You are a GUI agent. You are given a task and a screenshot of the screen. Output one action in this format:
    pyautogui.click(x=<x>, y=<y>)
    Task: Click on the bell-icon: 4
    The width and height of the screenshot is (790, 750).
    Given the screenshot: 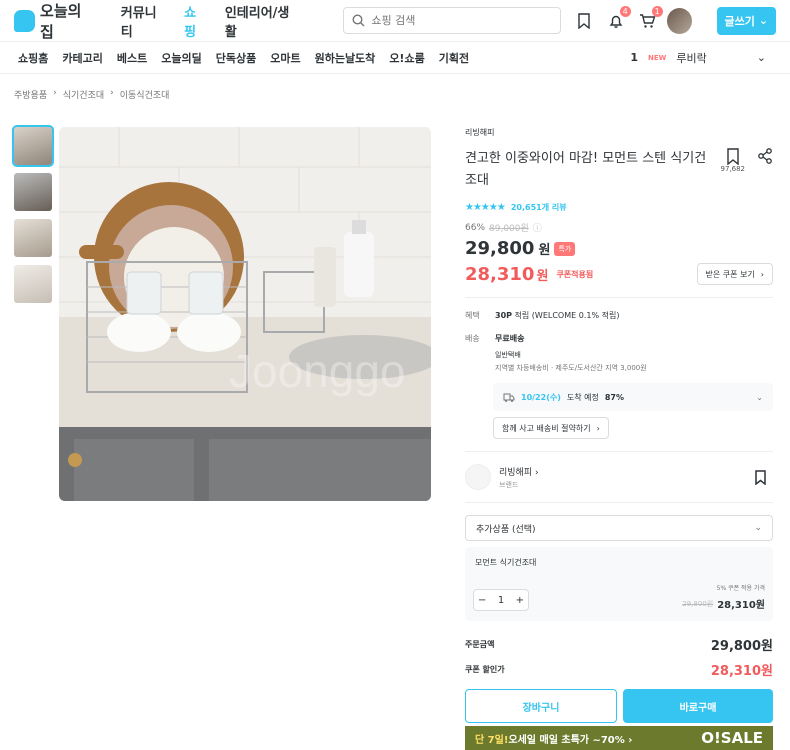 What is the action you would take?
    pyautogui.click(x=619, y=17)
    